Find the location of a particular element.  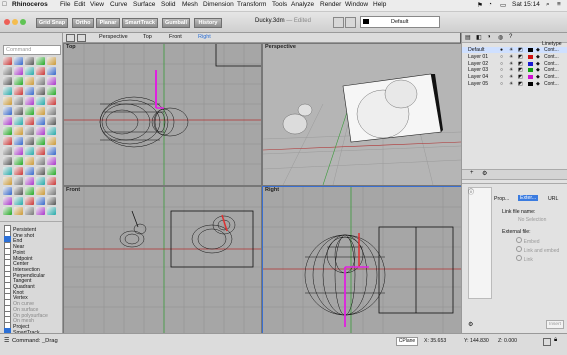

menu-curve: Curve is located at coordinates (118, 4).